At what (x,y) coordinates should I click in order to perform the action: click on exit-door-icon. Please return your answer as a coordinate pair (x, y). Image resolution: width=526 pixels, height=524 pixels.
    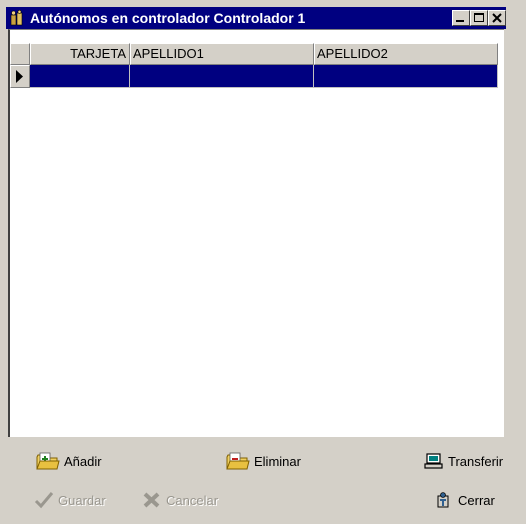
    Looking at the image, I should click on (443, 500).